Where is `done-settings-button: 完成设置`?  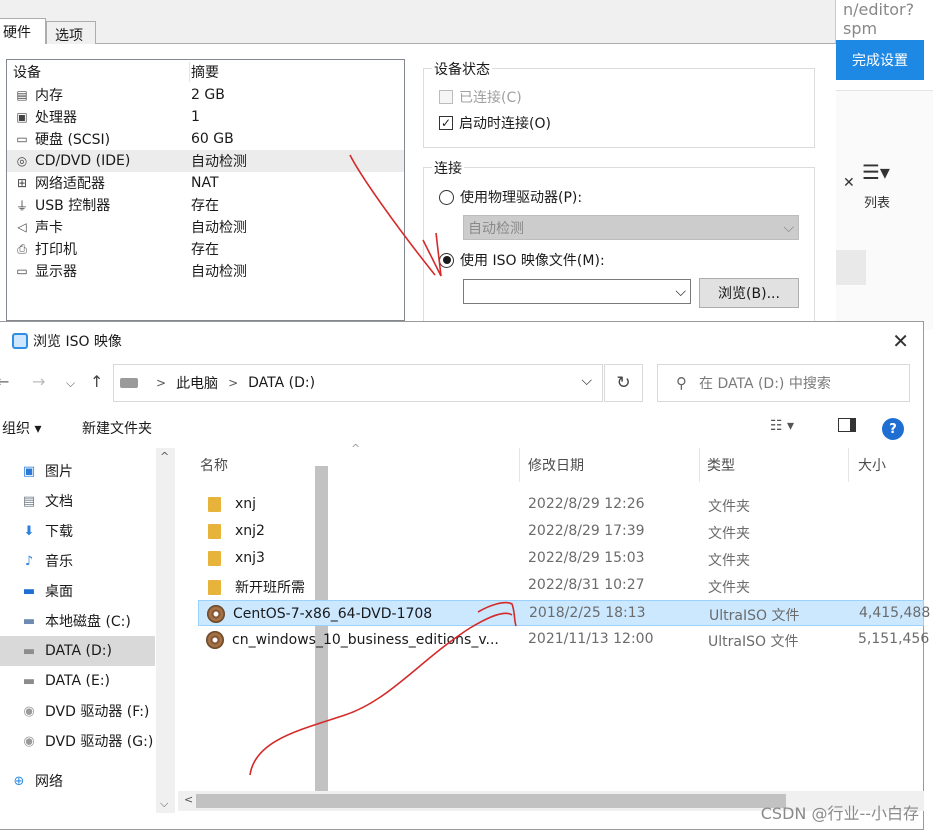 done-settings-button: 完成设置 is located at coordinates (880, 60).